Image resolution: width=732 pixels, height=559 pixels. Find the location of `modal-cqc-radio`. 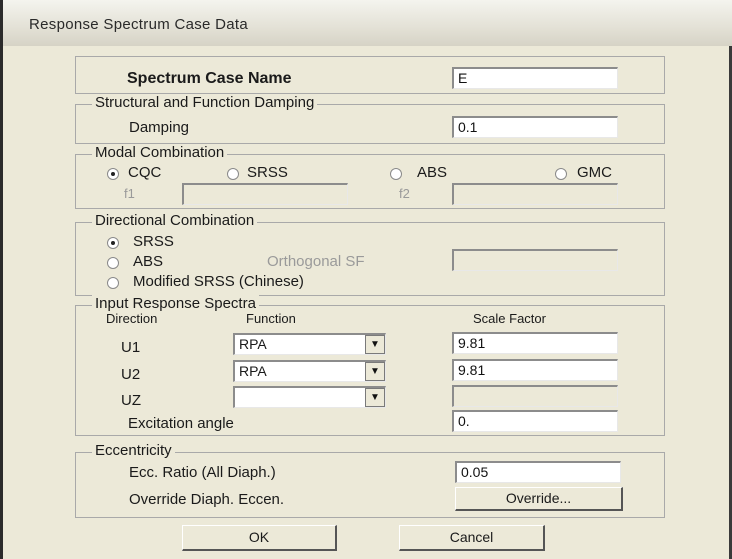

modal-cqc-radio is located at coordinates (113, 174).